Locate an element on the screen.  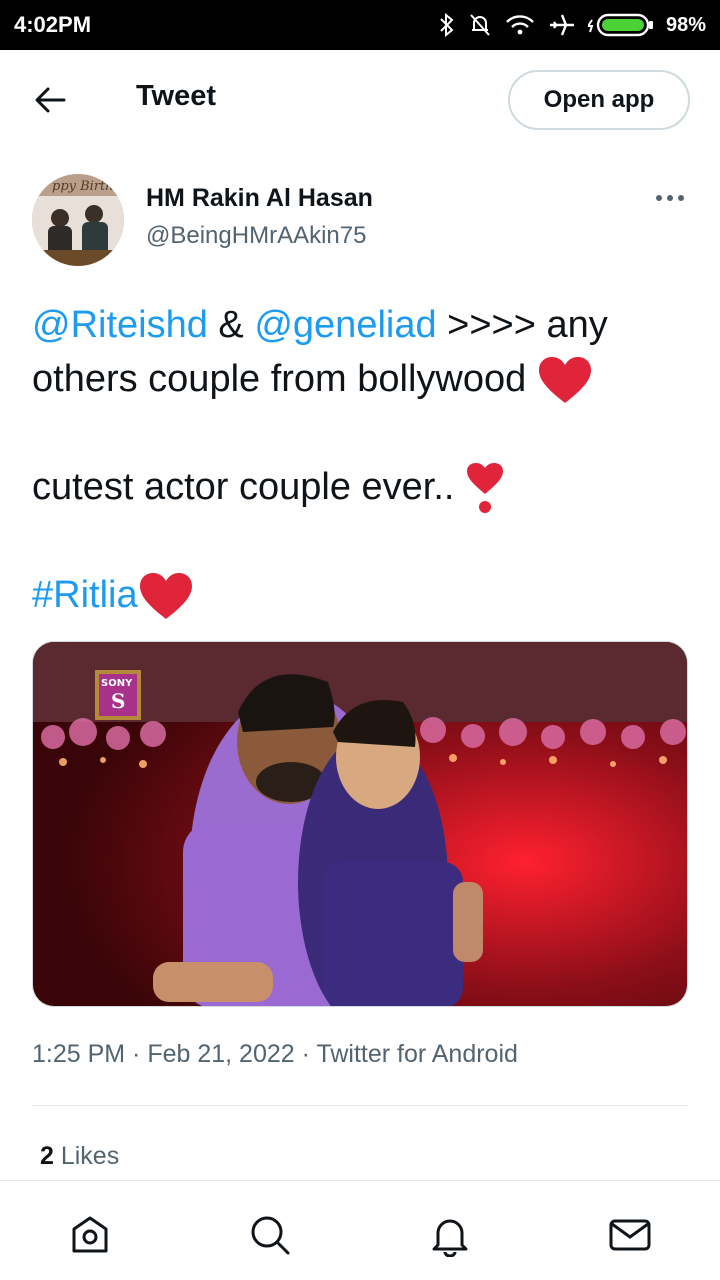
ampersand-text: & is located at coordinates (231, 325).